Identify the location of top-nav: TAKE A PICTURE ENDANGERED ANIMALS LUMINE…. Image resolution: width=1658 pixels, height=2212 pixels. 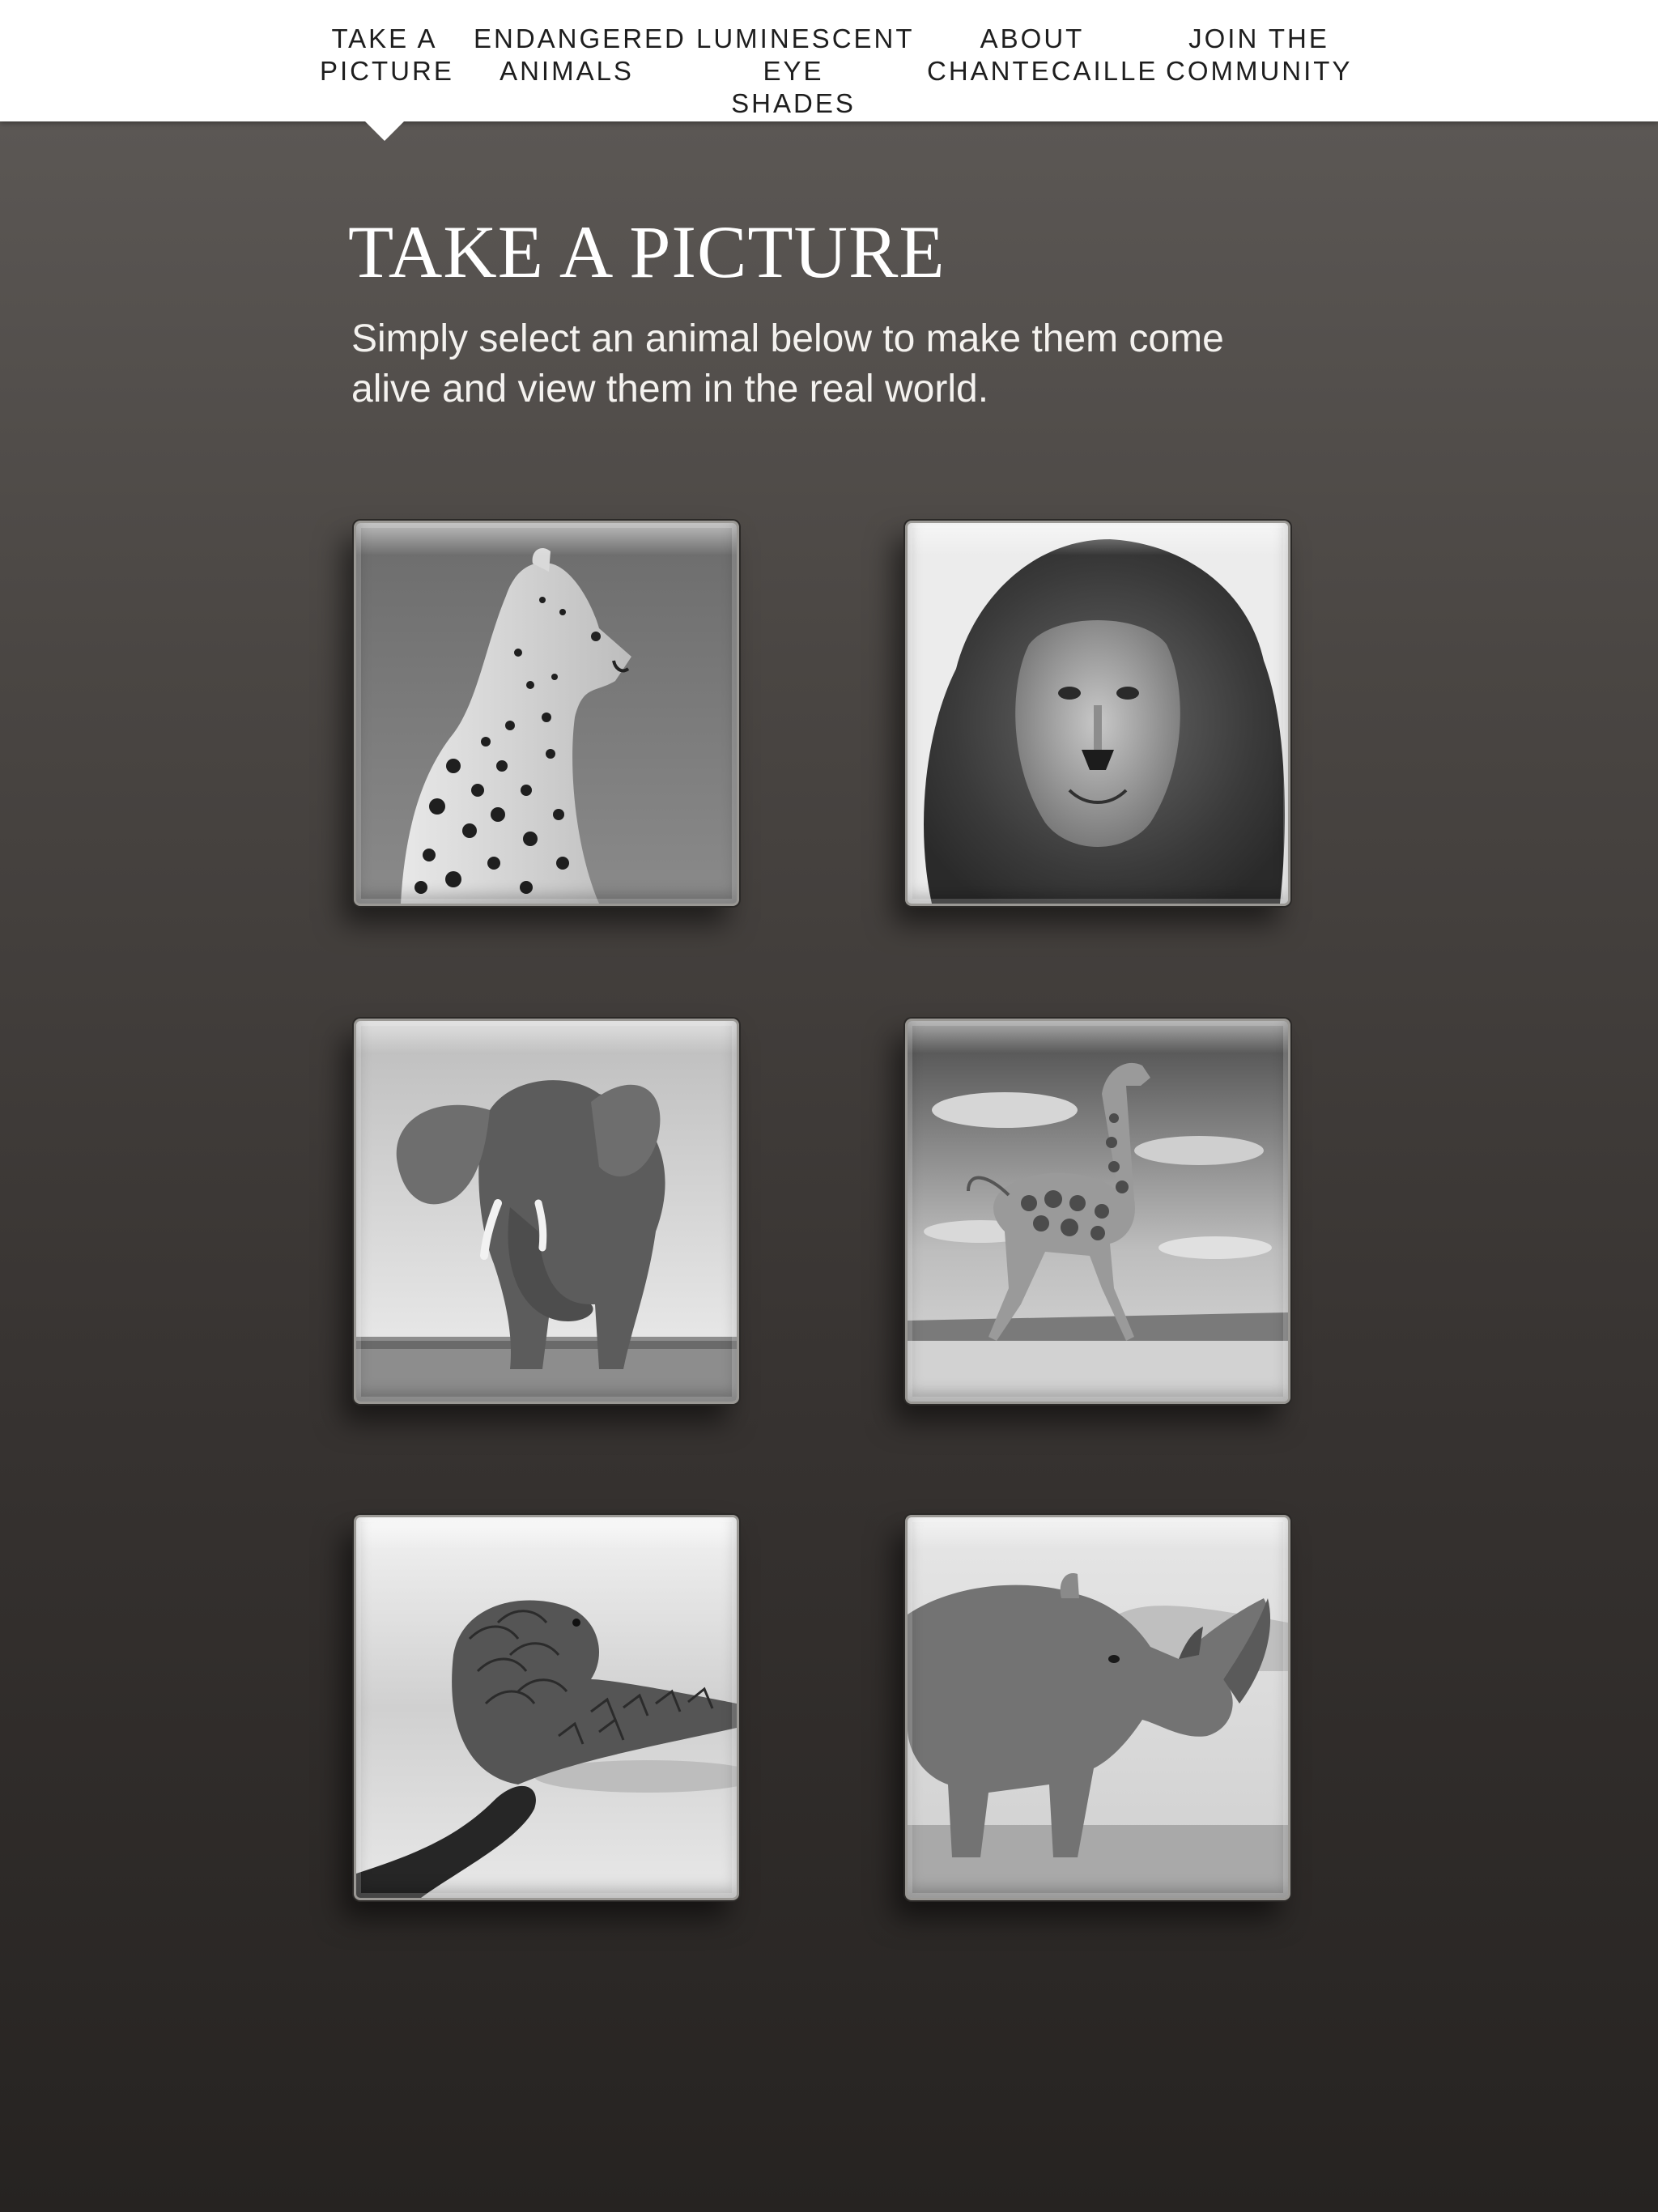
(829, 61).